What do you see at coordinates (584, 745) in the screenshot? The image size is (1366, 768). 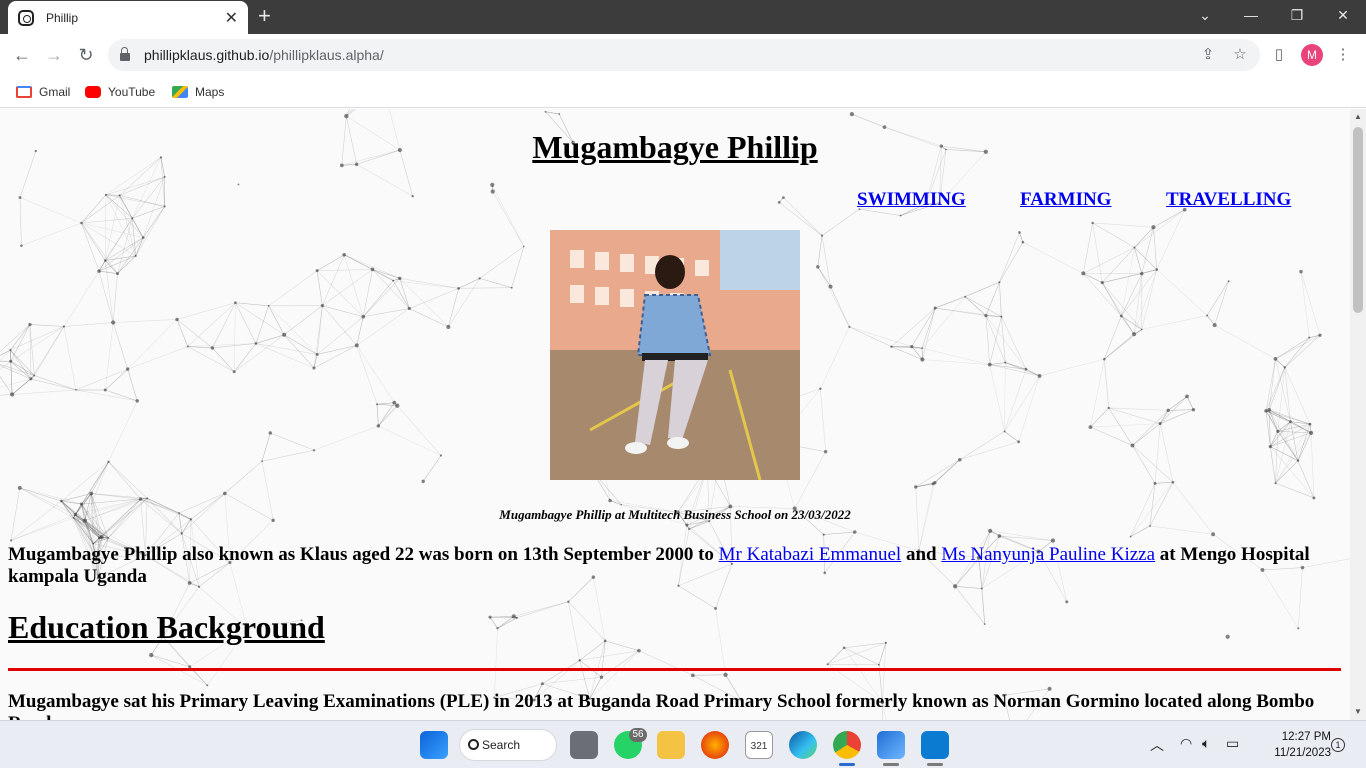 I see `task-view-icon` at bounding box center [584, 745].